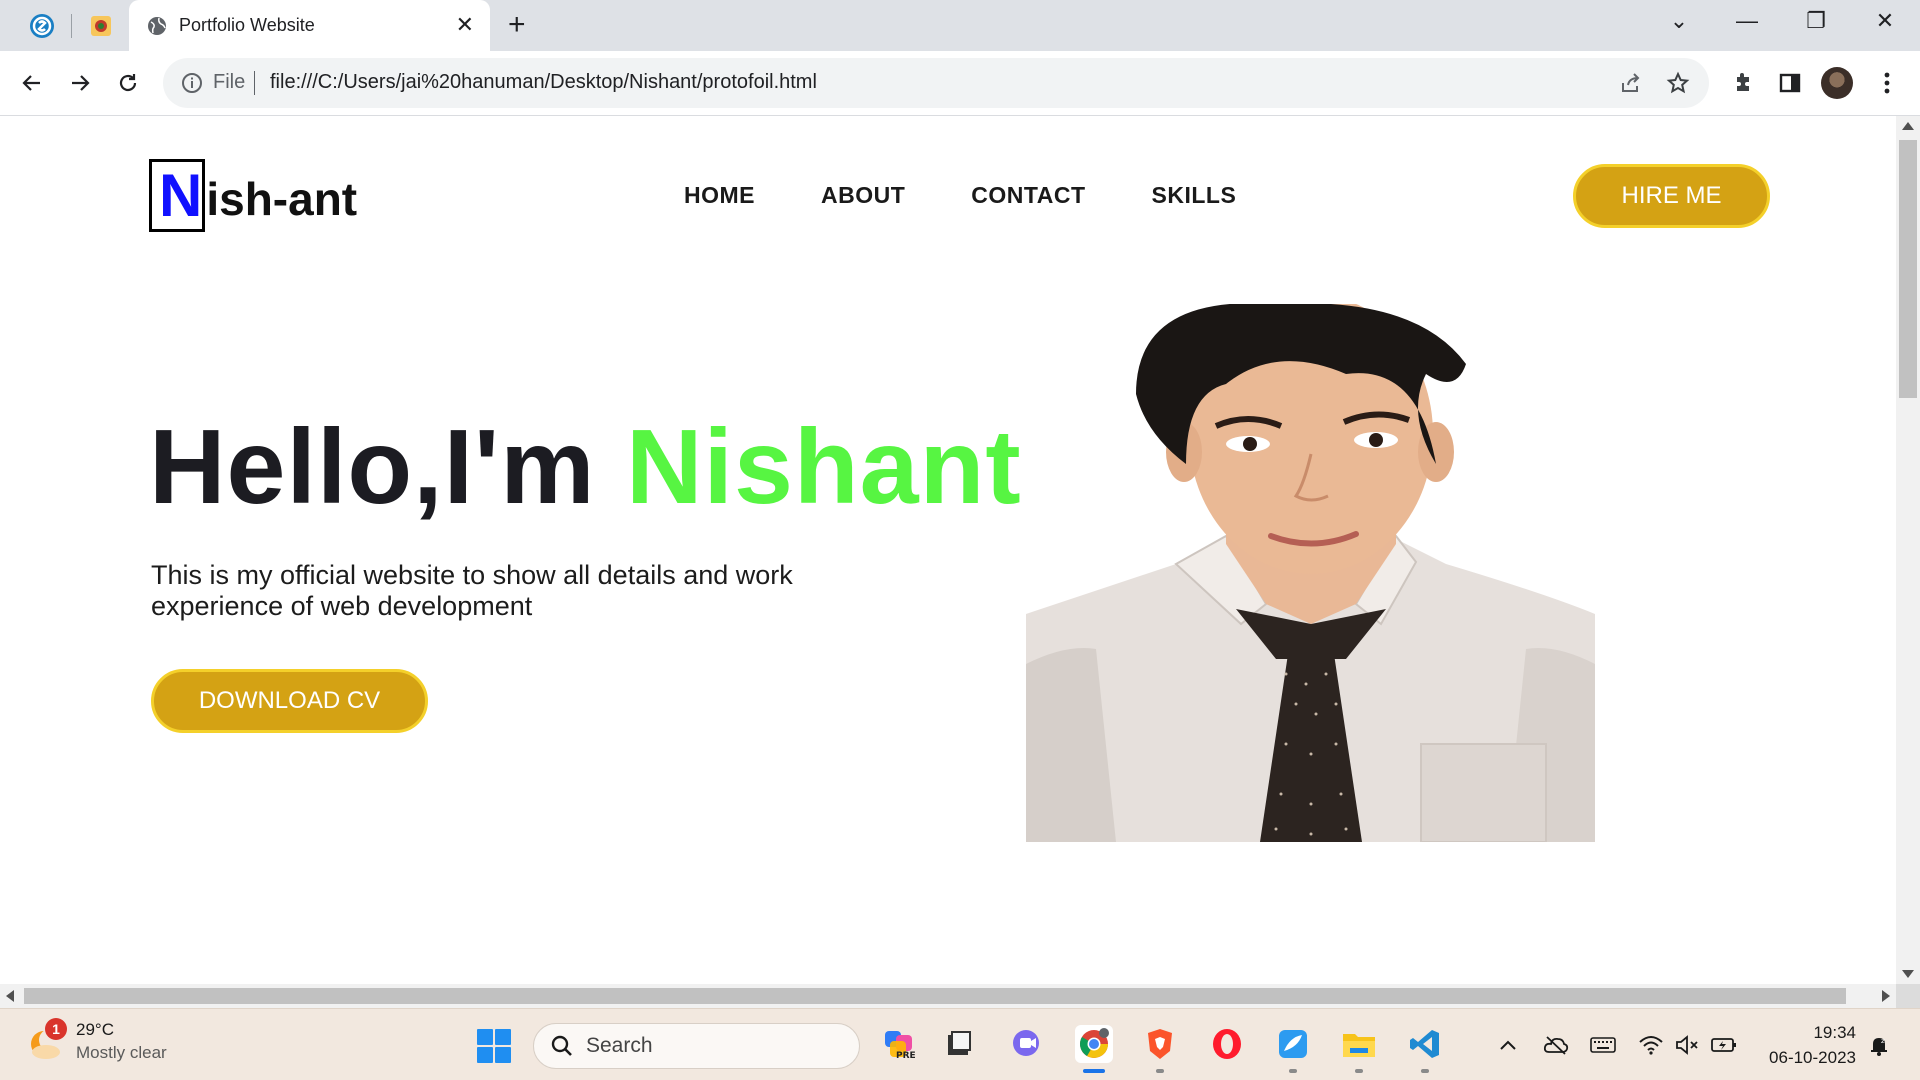 The image size is (1920, 1080). I want to click on weather-desc: Mostly clear, so click(121, 1052).